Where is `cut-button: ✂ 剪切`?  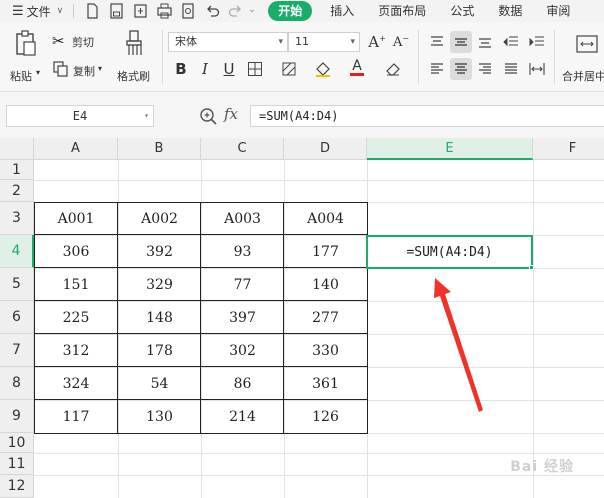 cut-button: ✂ 剪切 is located at coordinates (79, 42).